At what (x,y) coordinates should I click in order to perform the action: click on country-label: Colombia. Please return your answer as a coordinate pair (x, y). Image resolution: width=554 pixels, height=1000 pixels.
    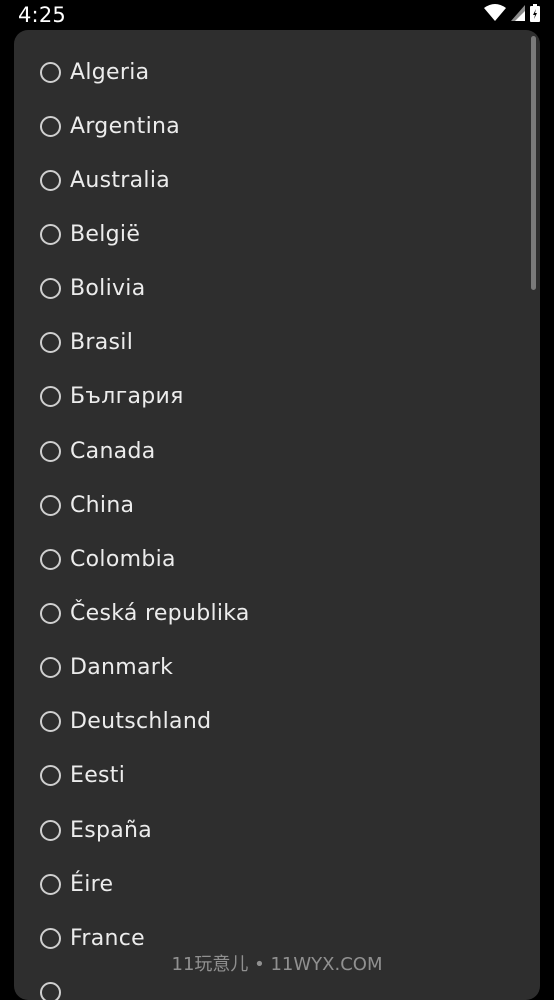
    Looking at the image, I should click on (123, 559).